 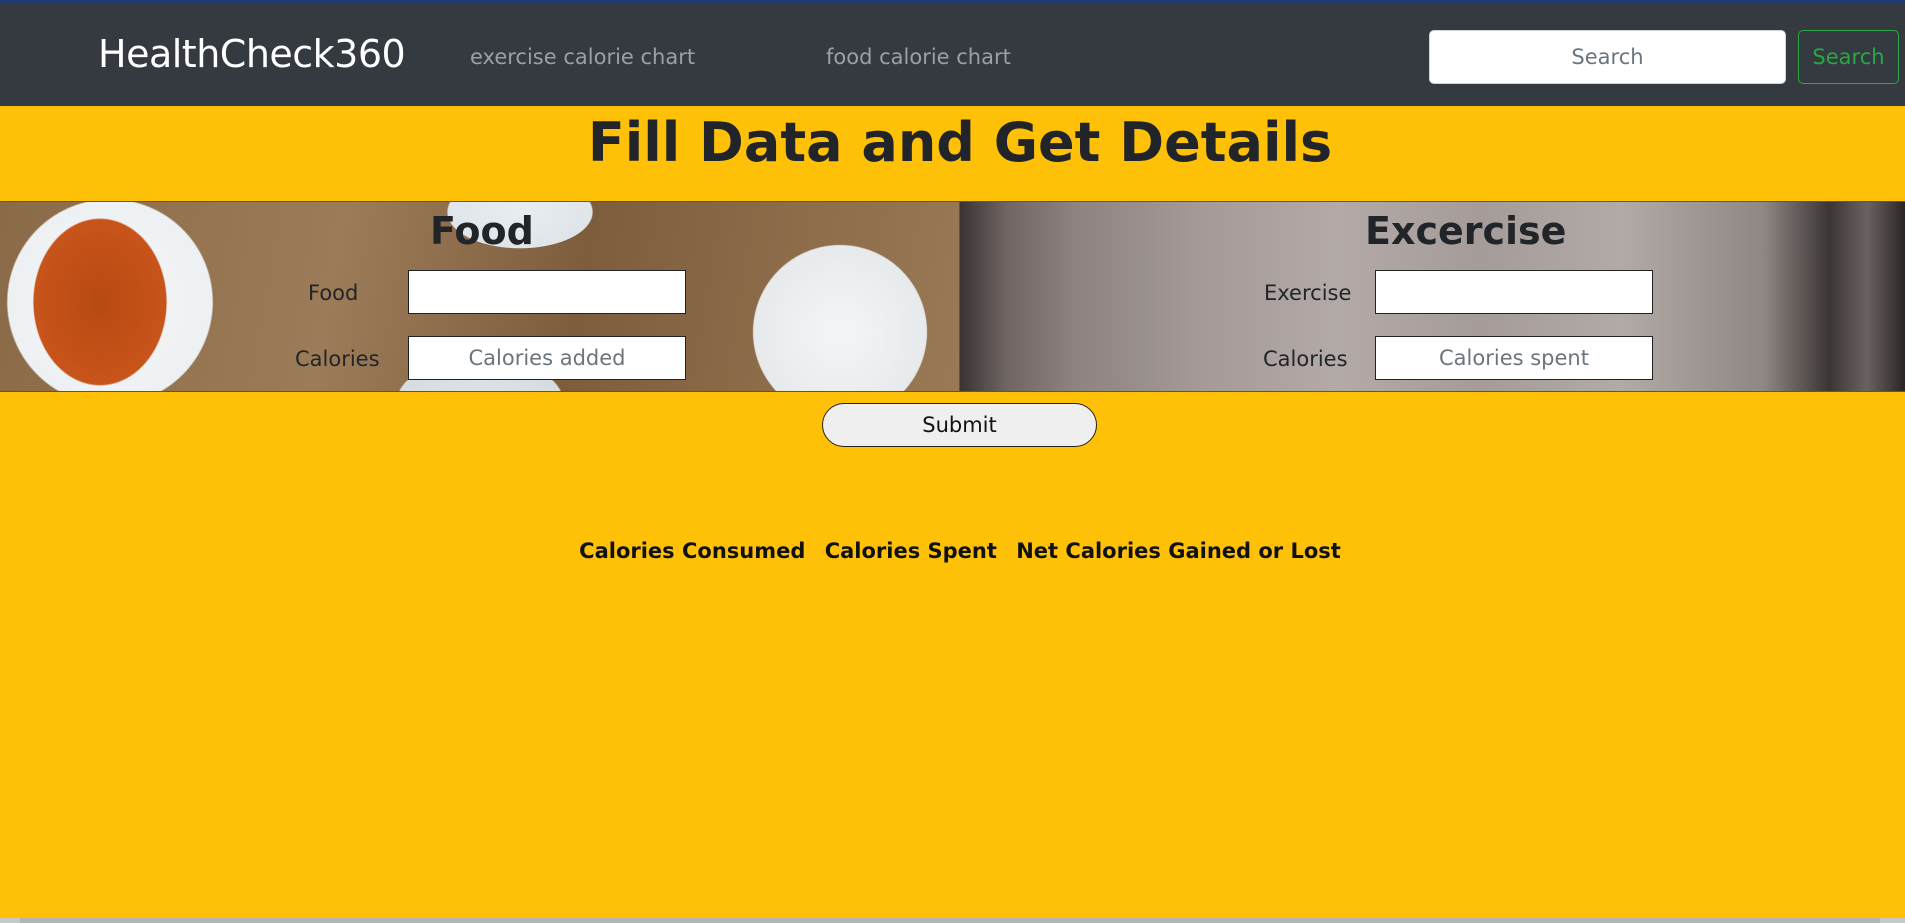 What do you see at coordinates (692, 551) in the screenshot?
I see `calories-consumed-label: Calories Consumed` at bounding box center [692, 551].